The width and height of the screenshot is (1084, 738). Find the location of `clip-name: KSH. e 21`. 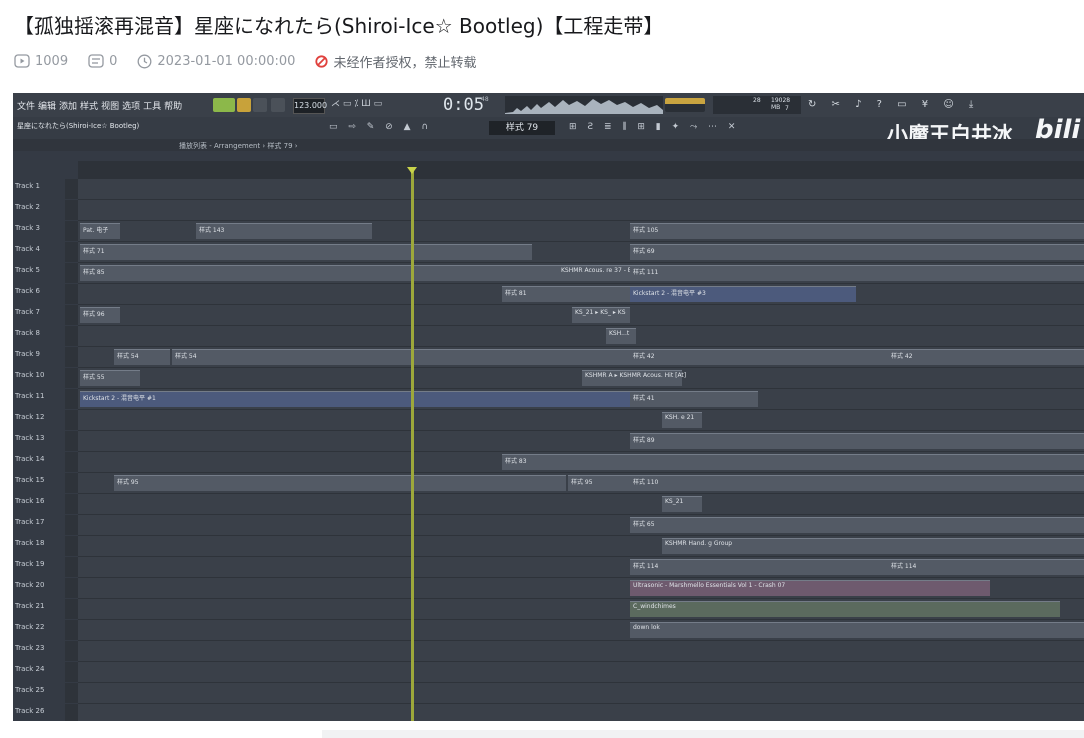

clip-name: KSH. e 21 is located at coordinates (680, 417).